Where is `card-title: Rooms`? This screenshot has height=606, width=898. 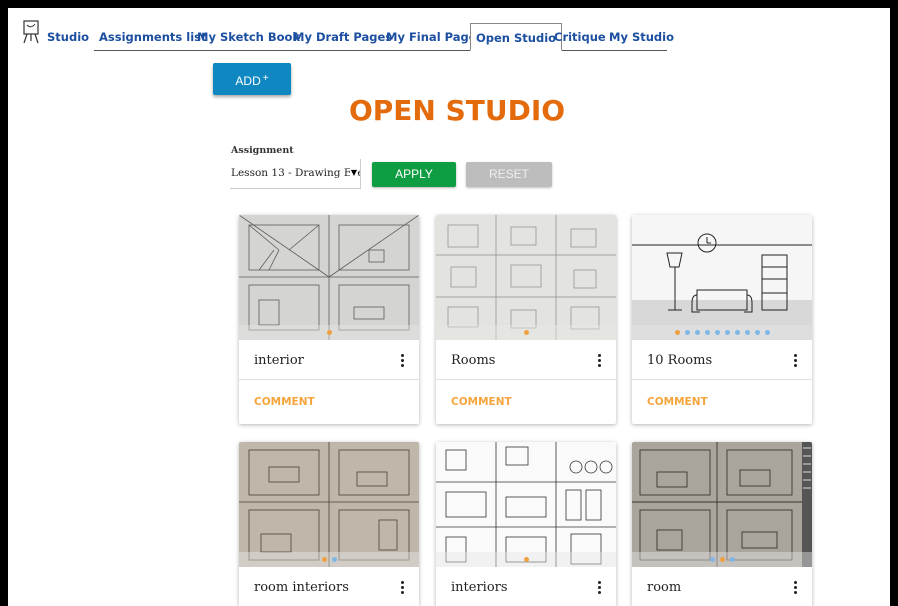
card-title: Rooms is located at coordinates (473, 360).